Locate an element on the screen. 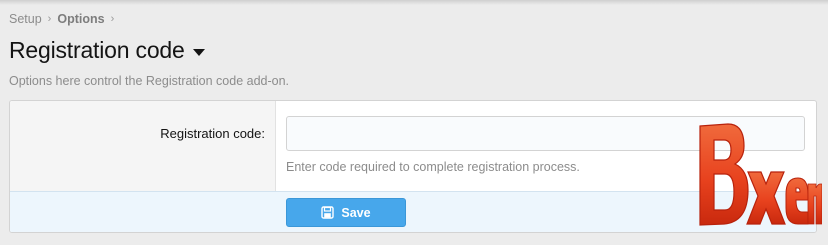 This screenshot has height=245, width=828. bxen-logo is located at coordinates (758, 177).